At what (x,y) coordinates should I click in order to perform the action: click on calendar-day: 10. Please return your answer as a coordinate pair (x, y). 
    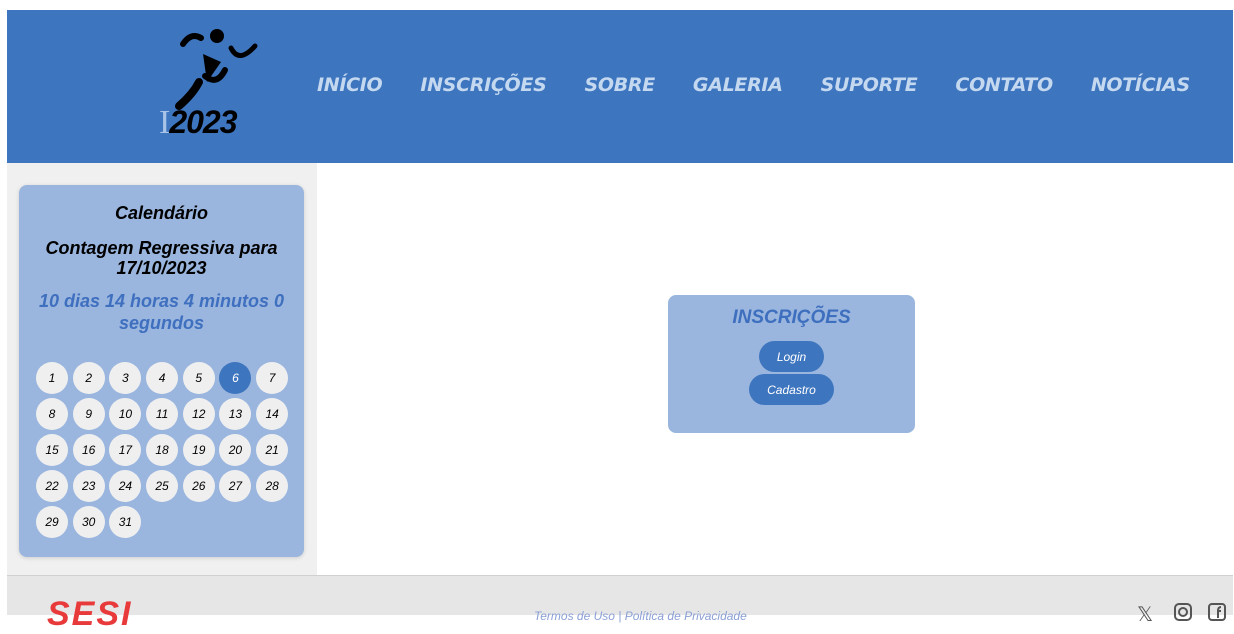
    Looking at the image, I should click on (125, 414).